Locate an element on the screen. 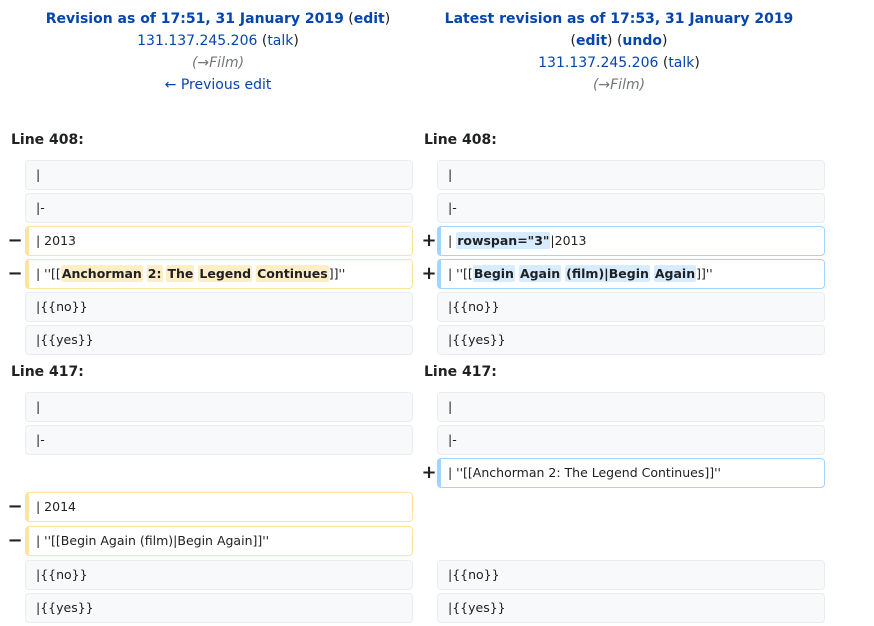 This screenshot has height=626, width=874. left-user-link: 131.137.245.206 is located at coordinates (197, 41).